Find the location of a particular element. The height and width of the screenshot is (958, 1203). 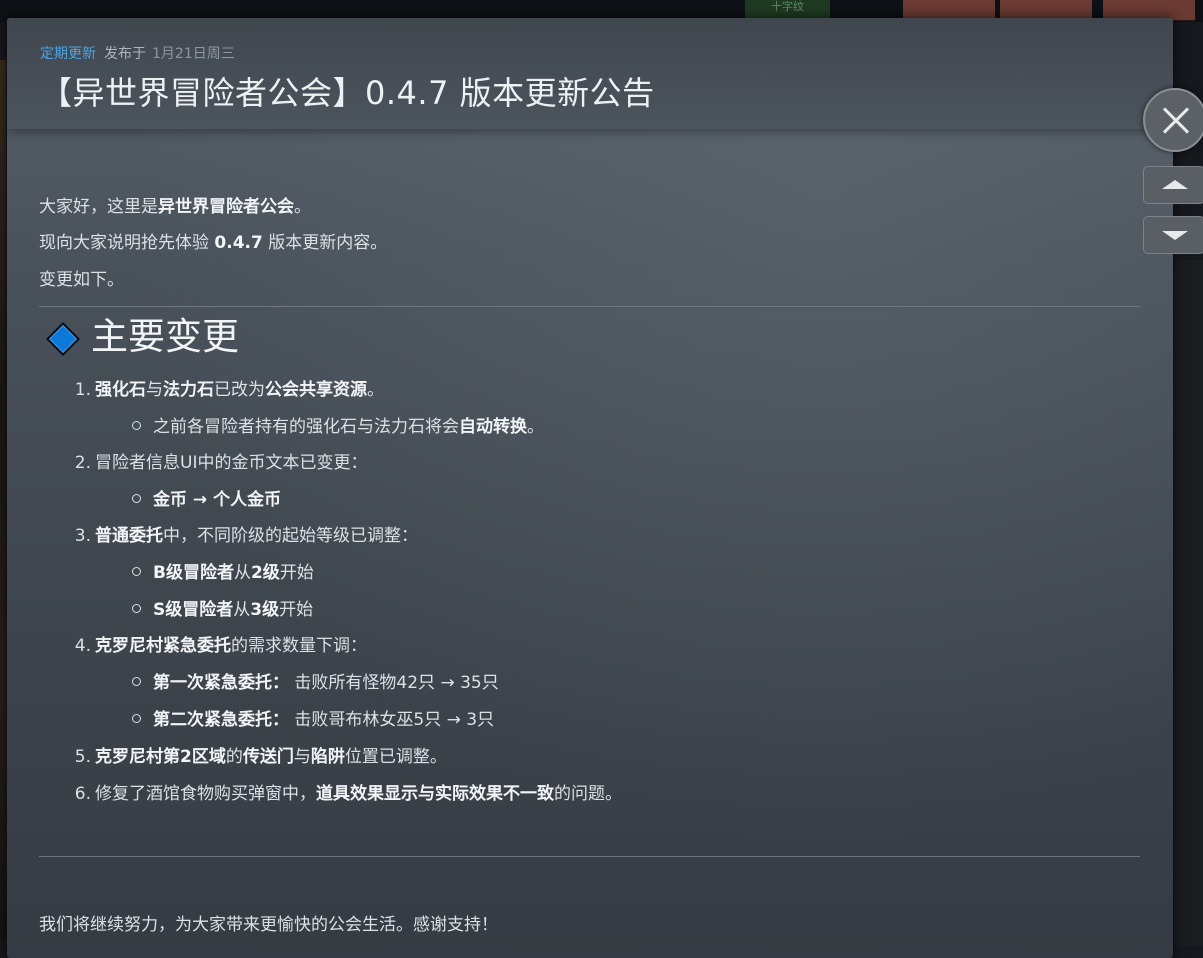

list-number: 2. is located at coordinates (82, 463).